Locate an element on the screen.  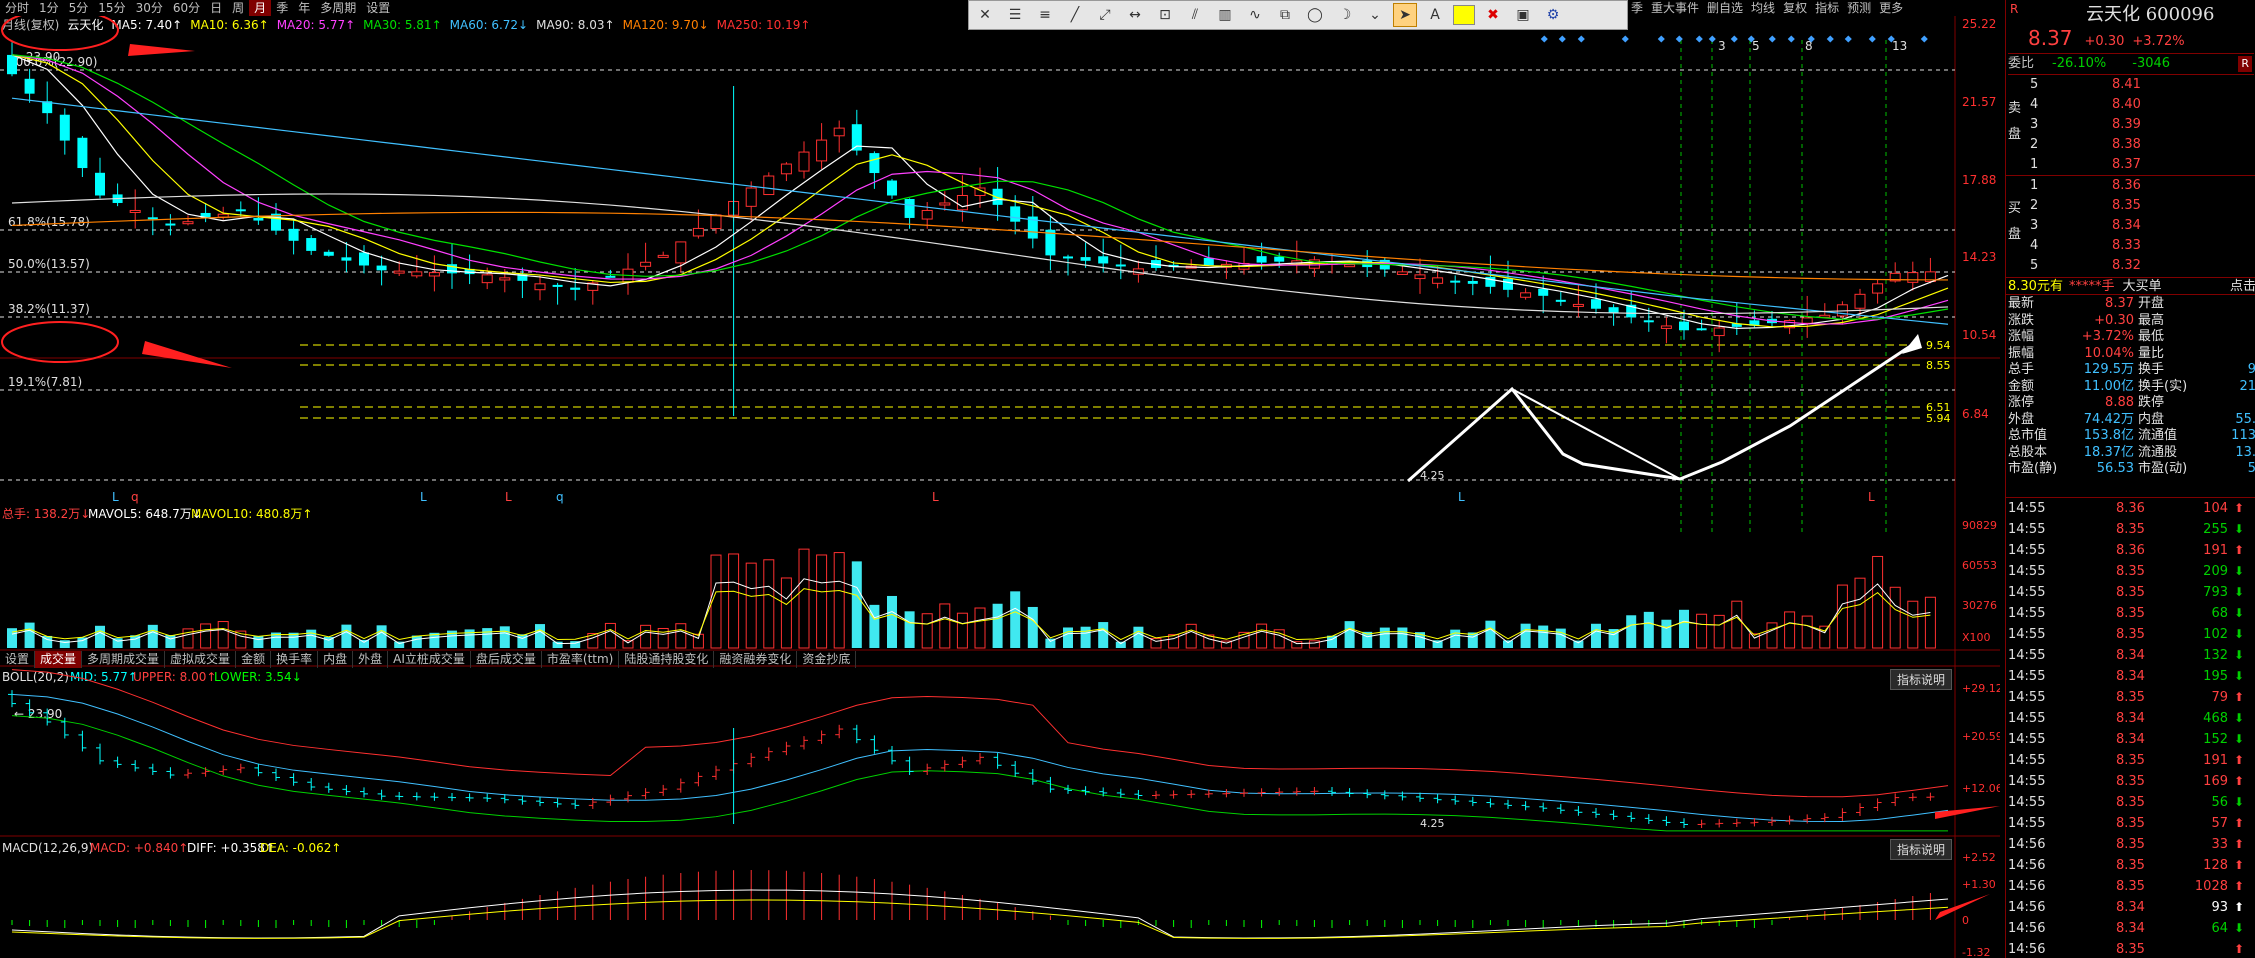
indicator-tab: 陆股通持股变化 is located at coordinates (667, 659).